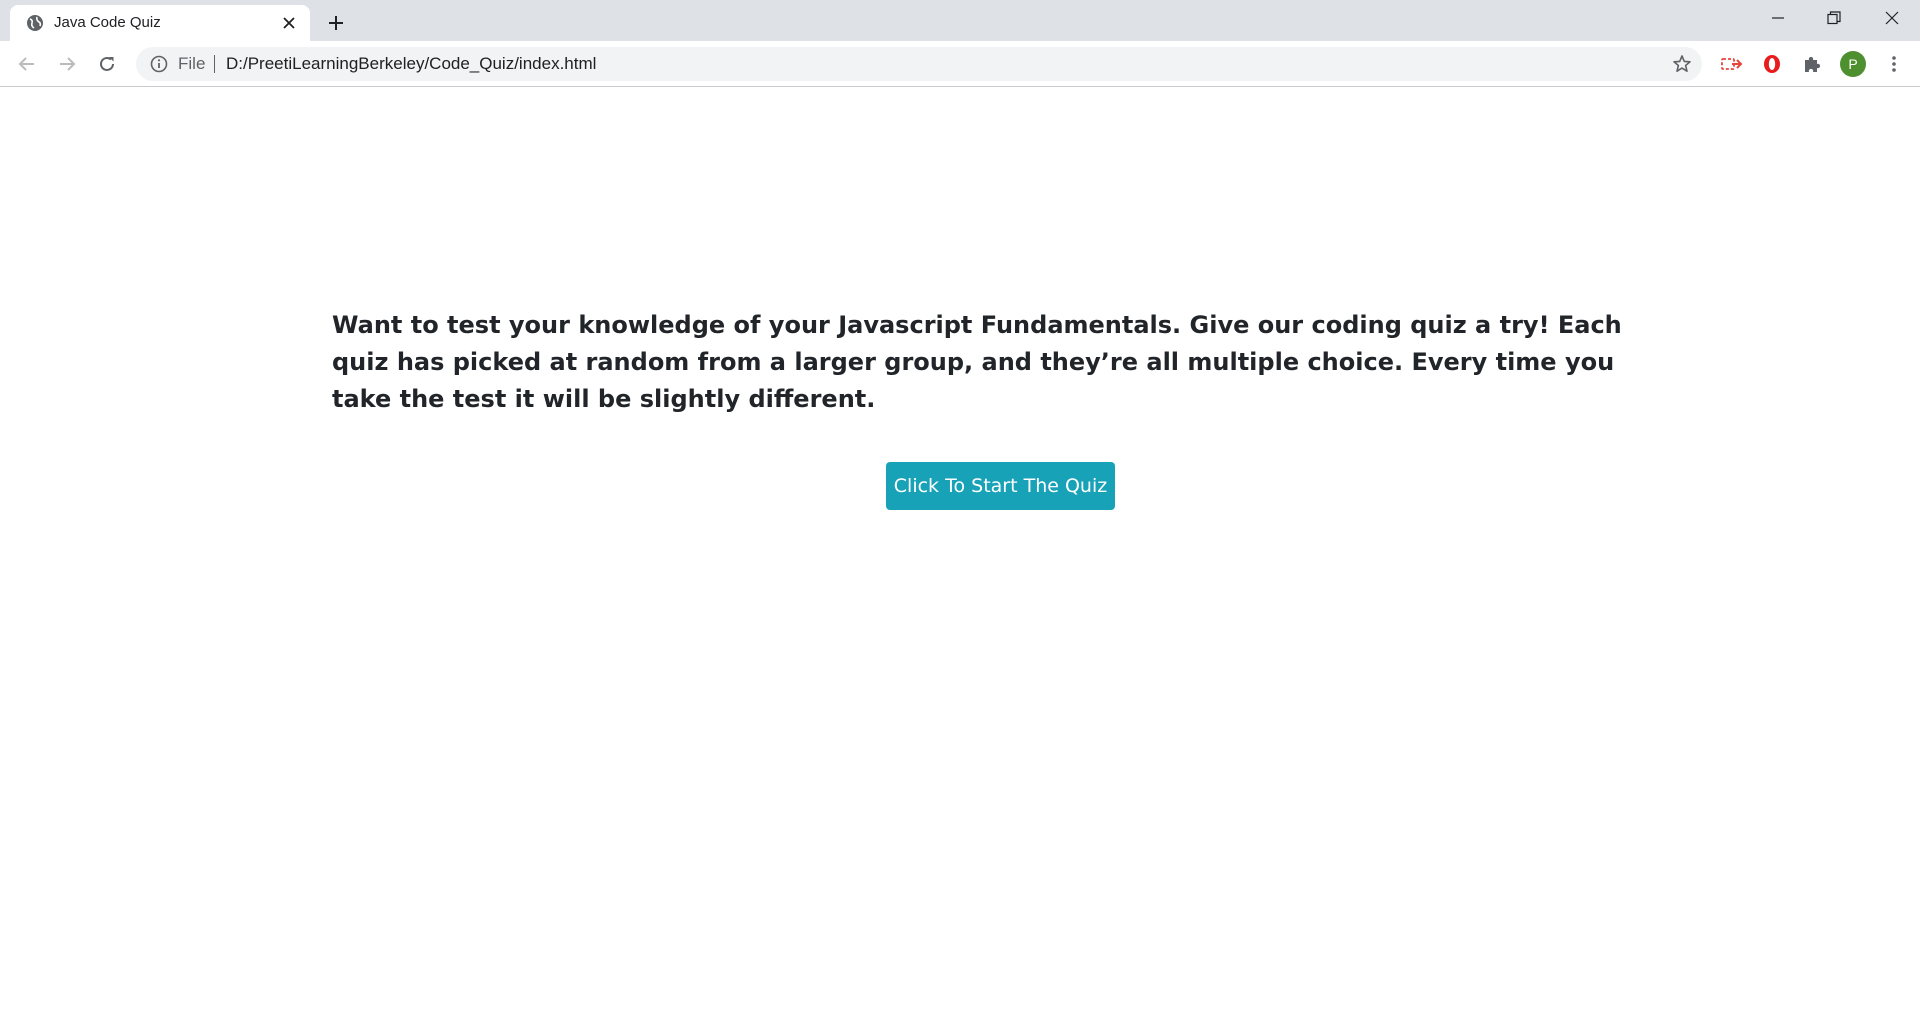 The height and width of the screenshot is (1030, 1920). What do you see at coordinates (107, 22) in the screenshot?
I see `tab-title: Java Code Quiz` at bounding box center [107, 22].